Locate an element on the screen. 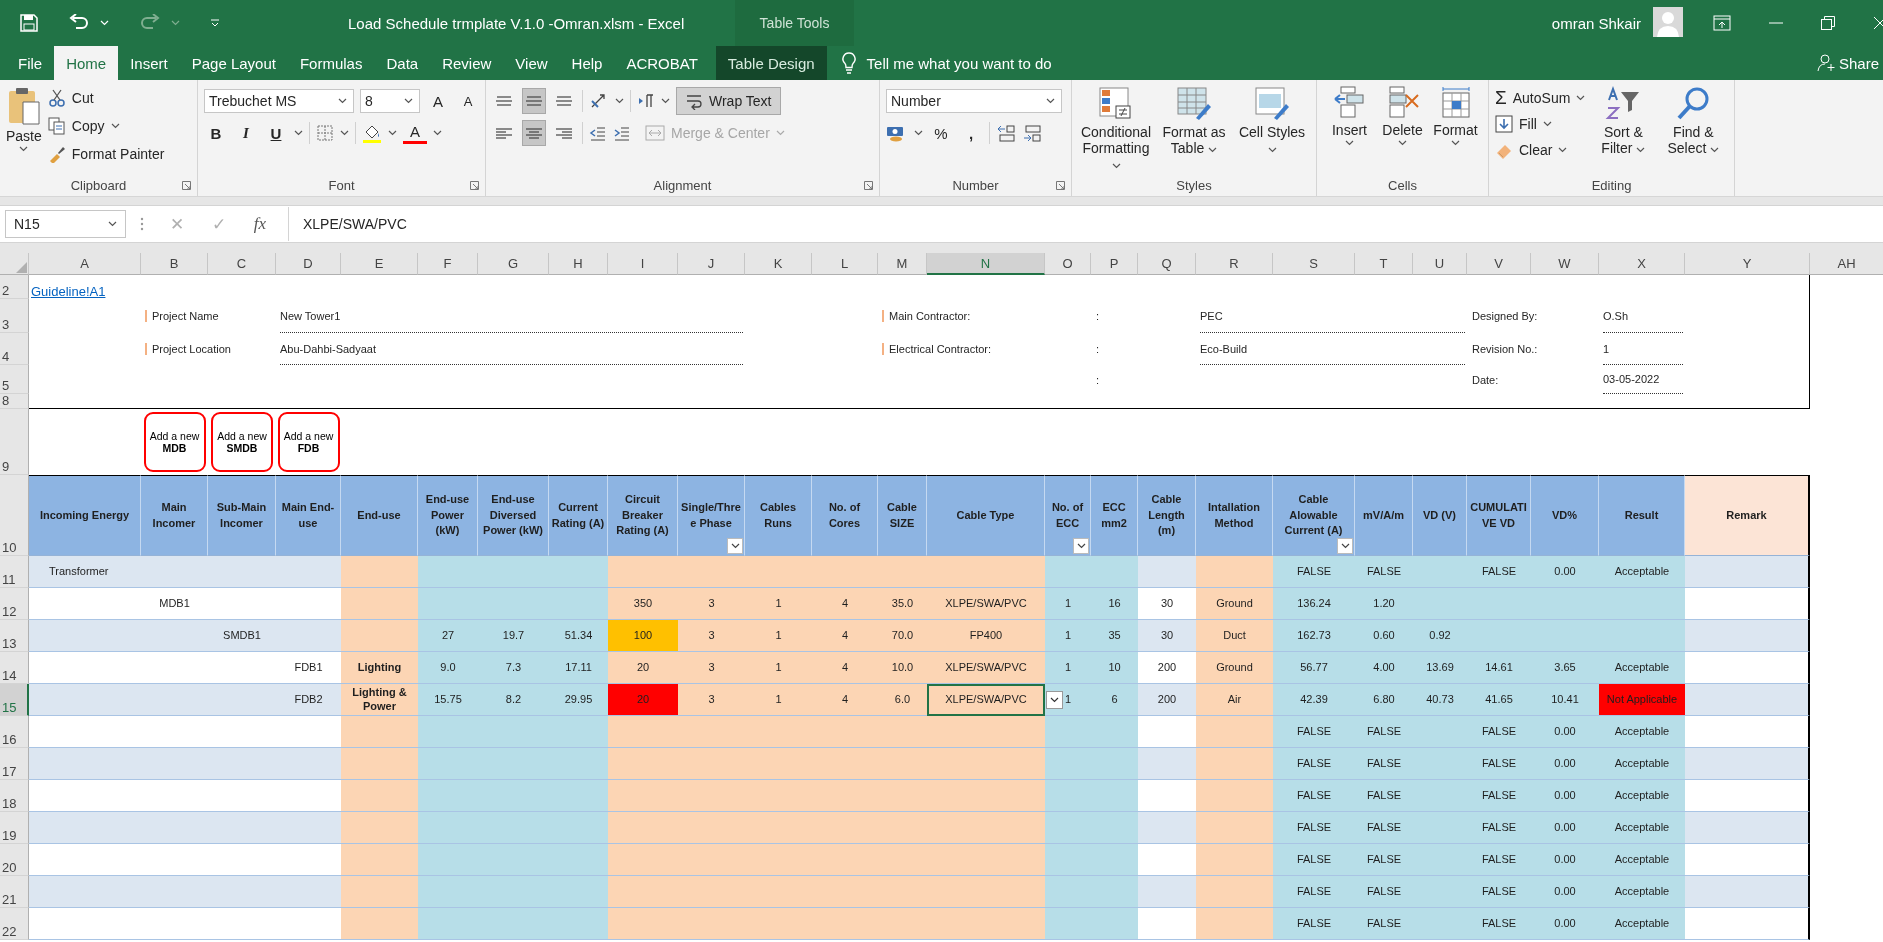  column-letter: C is located at coordinates (242, 264).